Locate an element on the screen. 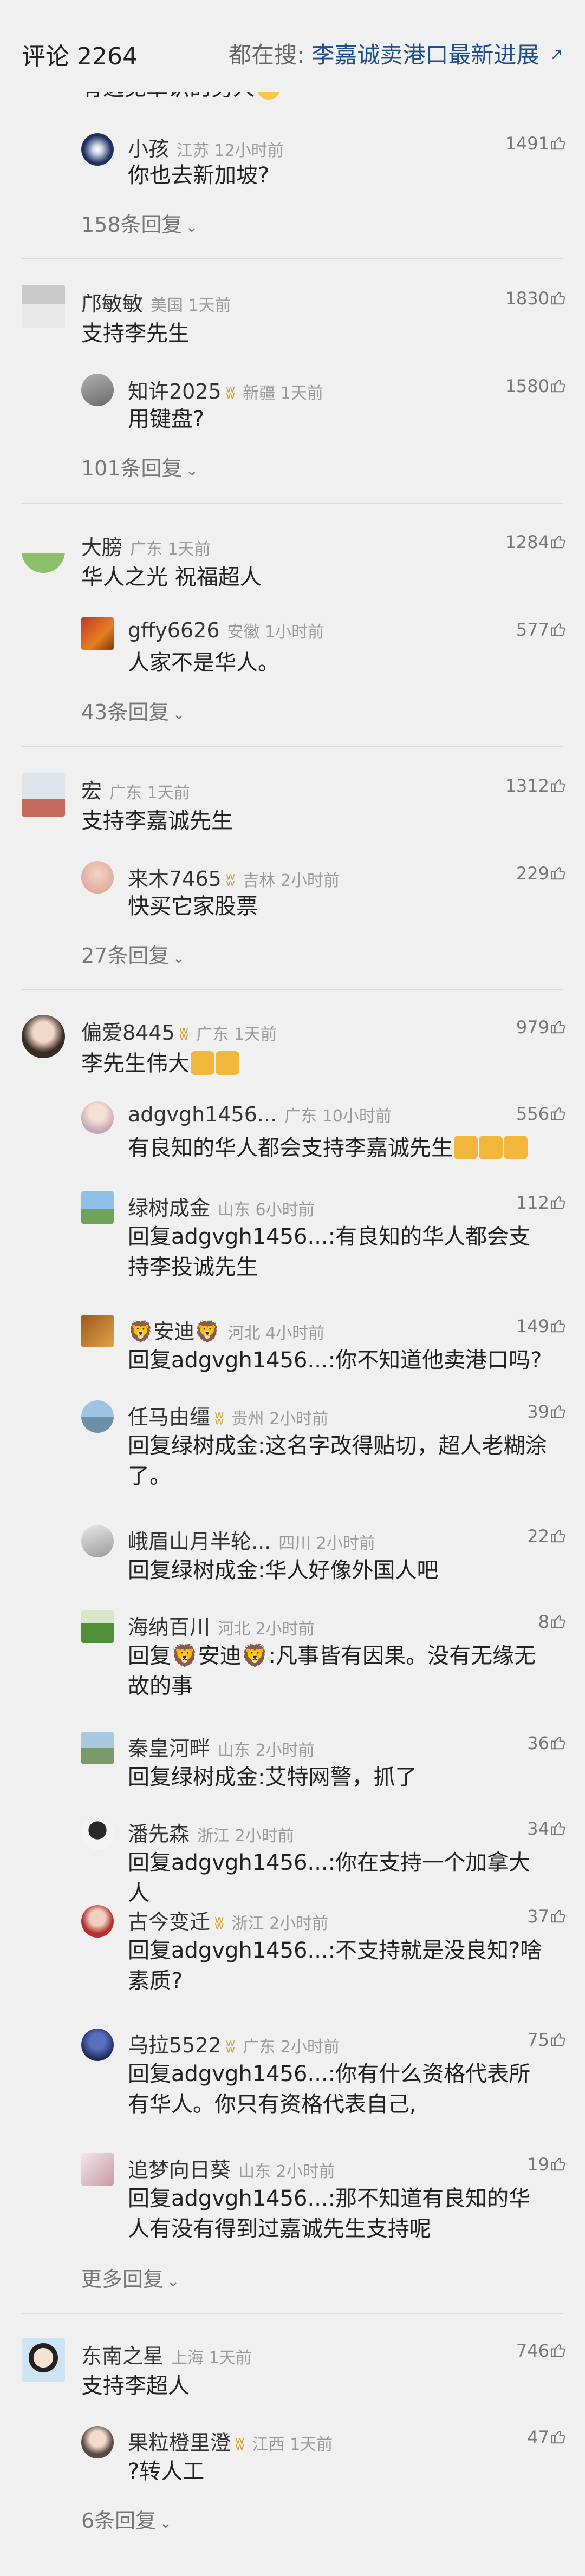  search-keyword: 李嘉诚卖港口最新进展 is located at coordinates (425, 55).